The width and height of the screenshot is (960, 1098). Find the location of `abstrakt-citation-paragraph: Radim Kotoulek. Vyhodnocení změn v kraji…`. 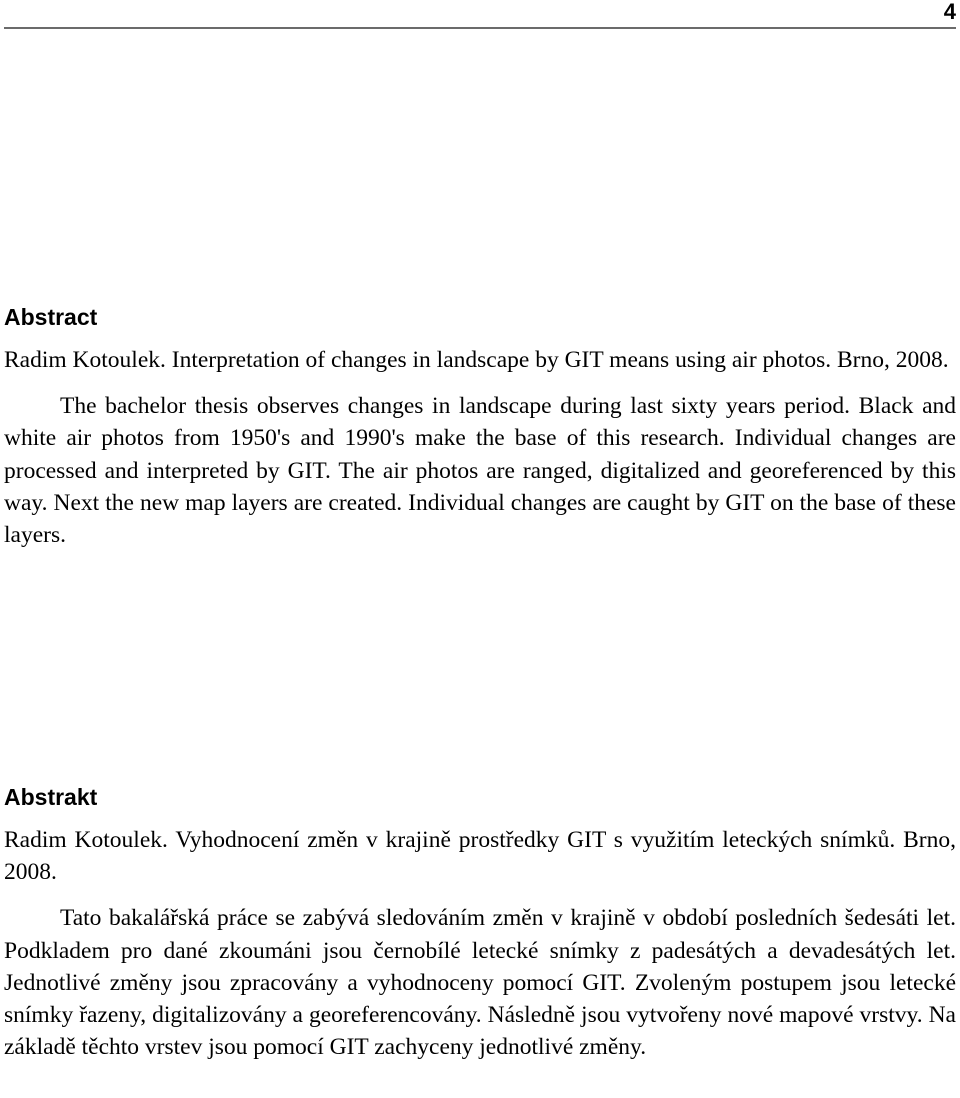

abstrakt-citation-paragraph: Radim Kotoulek. Vyhodnocení změn v kraji… is located at coordinates (480, 856).